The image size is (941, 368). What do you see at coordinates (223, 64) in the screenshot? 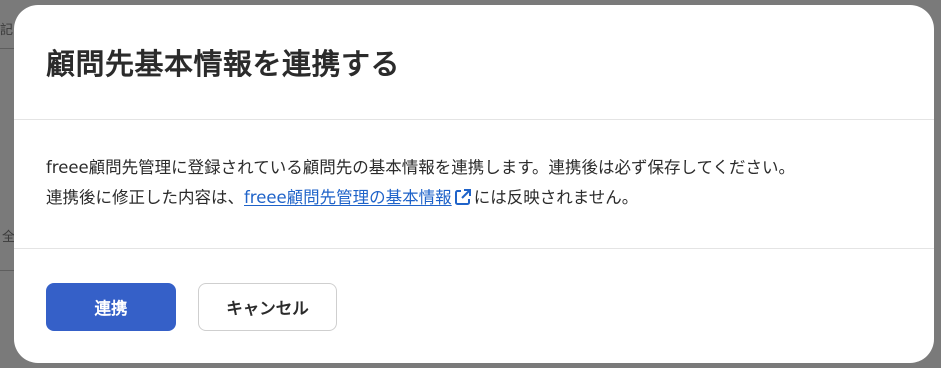
I see `dialog-title: 顧問先基本情報を連携する` at bounding box center [223, 64].